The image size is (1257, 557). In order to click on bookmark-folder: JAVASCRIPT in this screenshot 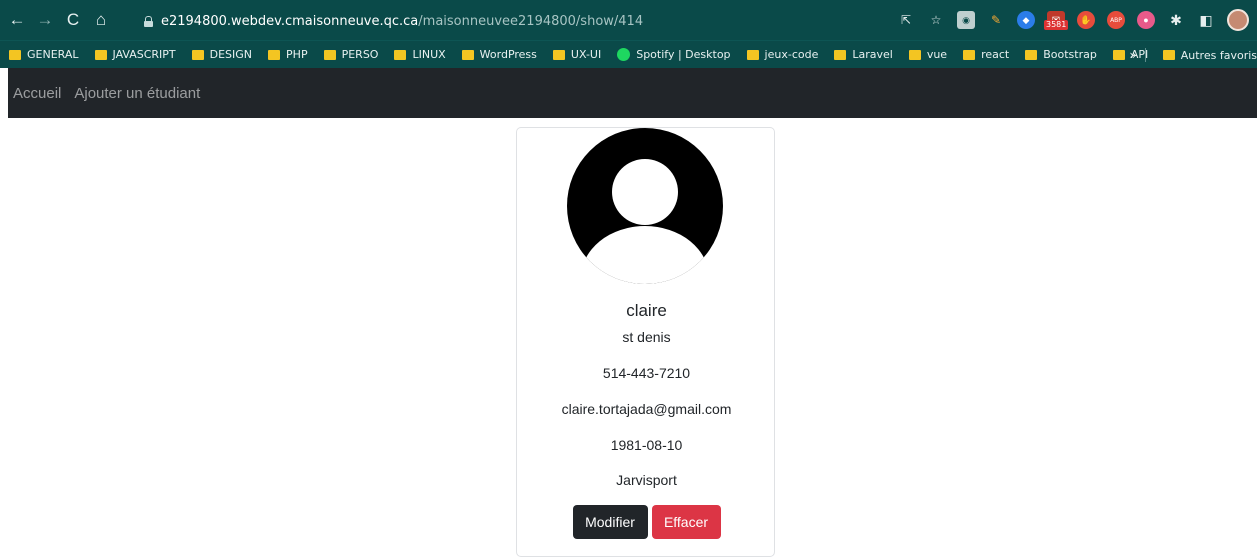, I will do `click(134, 55)`.